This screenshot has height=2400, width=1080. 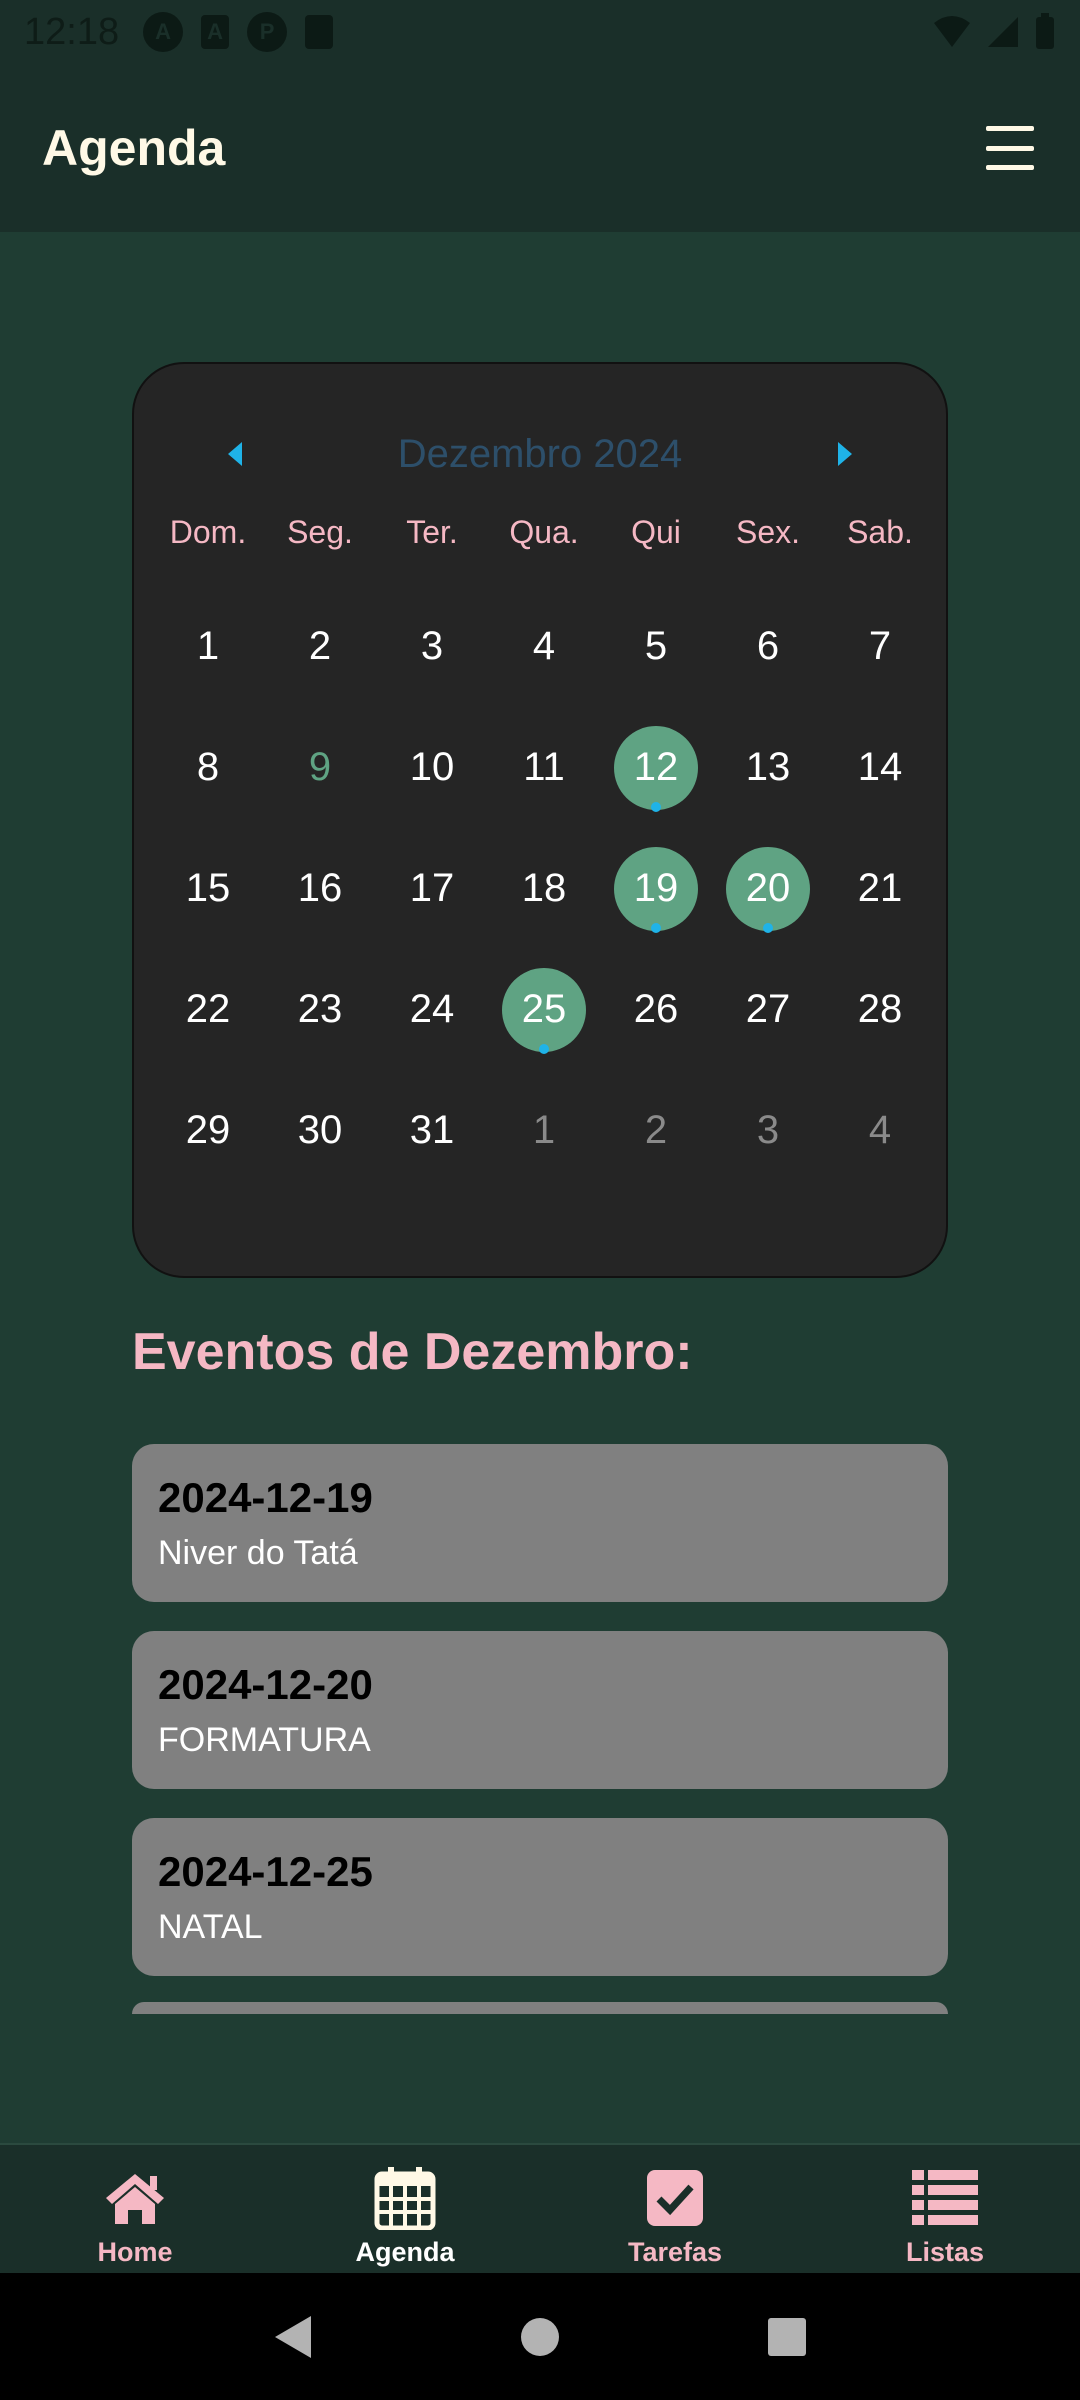 What do you see at coordinates (405, 2252) in the screenshot?
I see `nav-label: Agenda` at bounding box center [405, 2252].